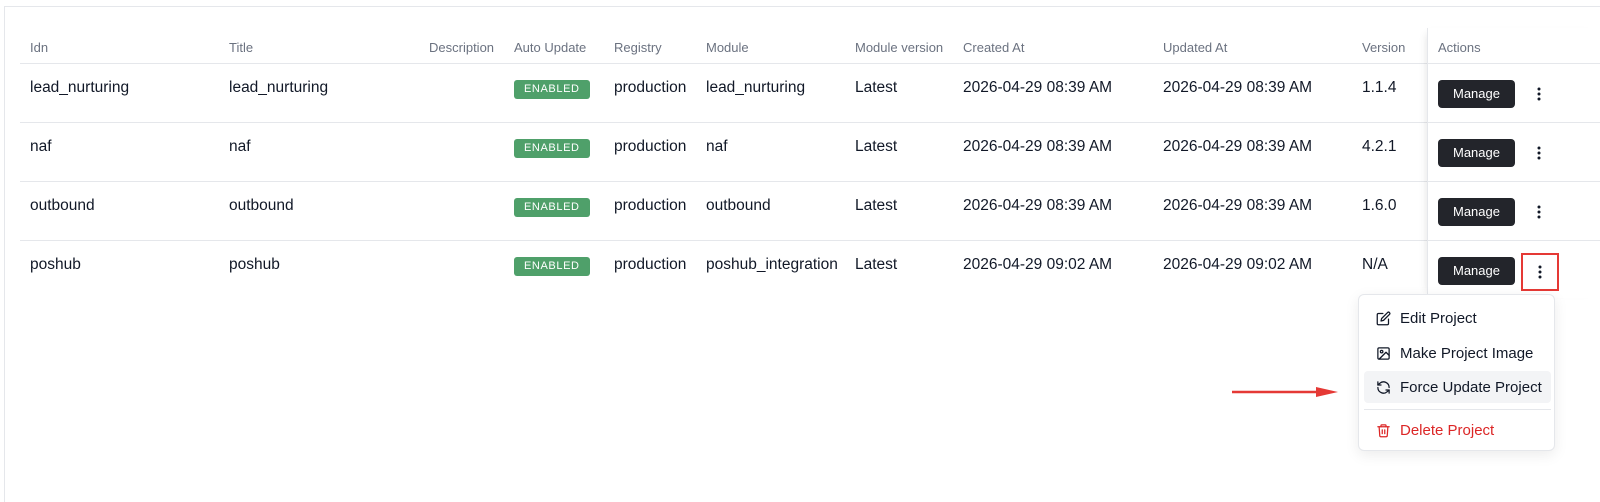 Image resolution: width=1600 pixels, height=502 pixels. I want to click on cell-created-at: 2026-04-29 09:02 AM, so click(1038, 264).